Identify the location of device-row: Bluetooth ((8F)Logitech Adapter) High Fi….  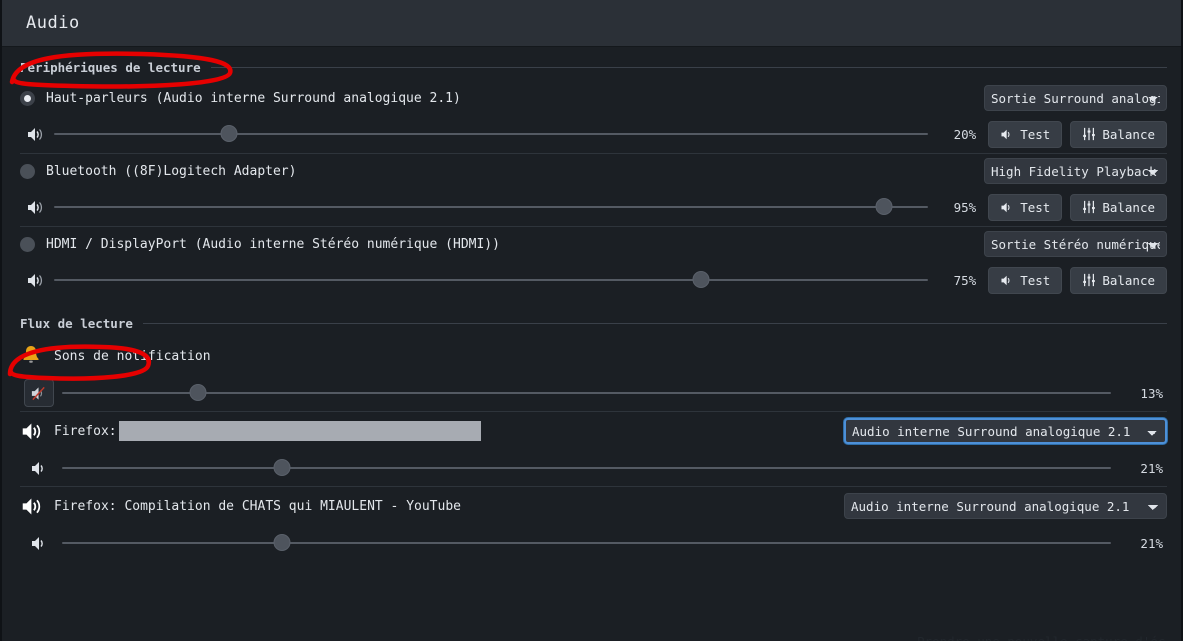
(591, 190).